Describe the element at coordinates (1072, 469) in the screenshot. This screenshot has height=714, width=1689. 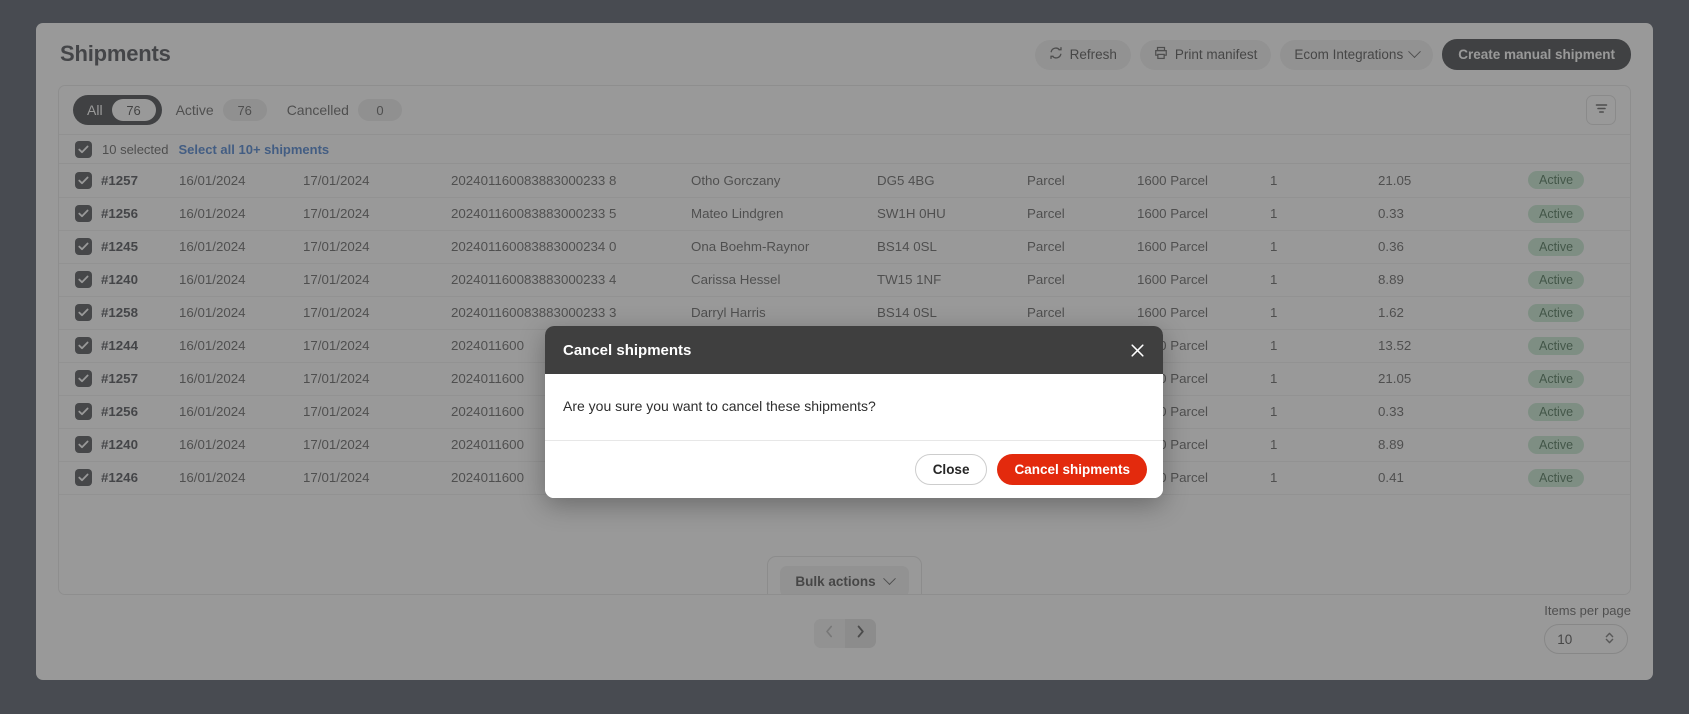
I see `modal-confirm-cancel-button: Cancel shipments` at that location.